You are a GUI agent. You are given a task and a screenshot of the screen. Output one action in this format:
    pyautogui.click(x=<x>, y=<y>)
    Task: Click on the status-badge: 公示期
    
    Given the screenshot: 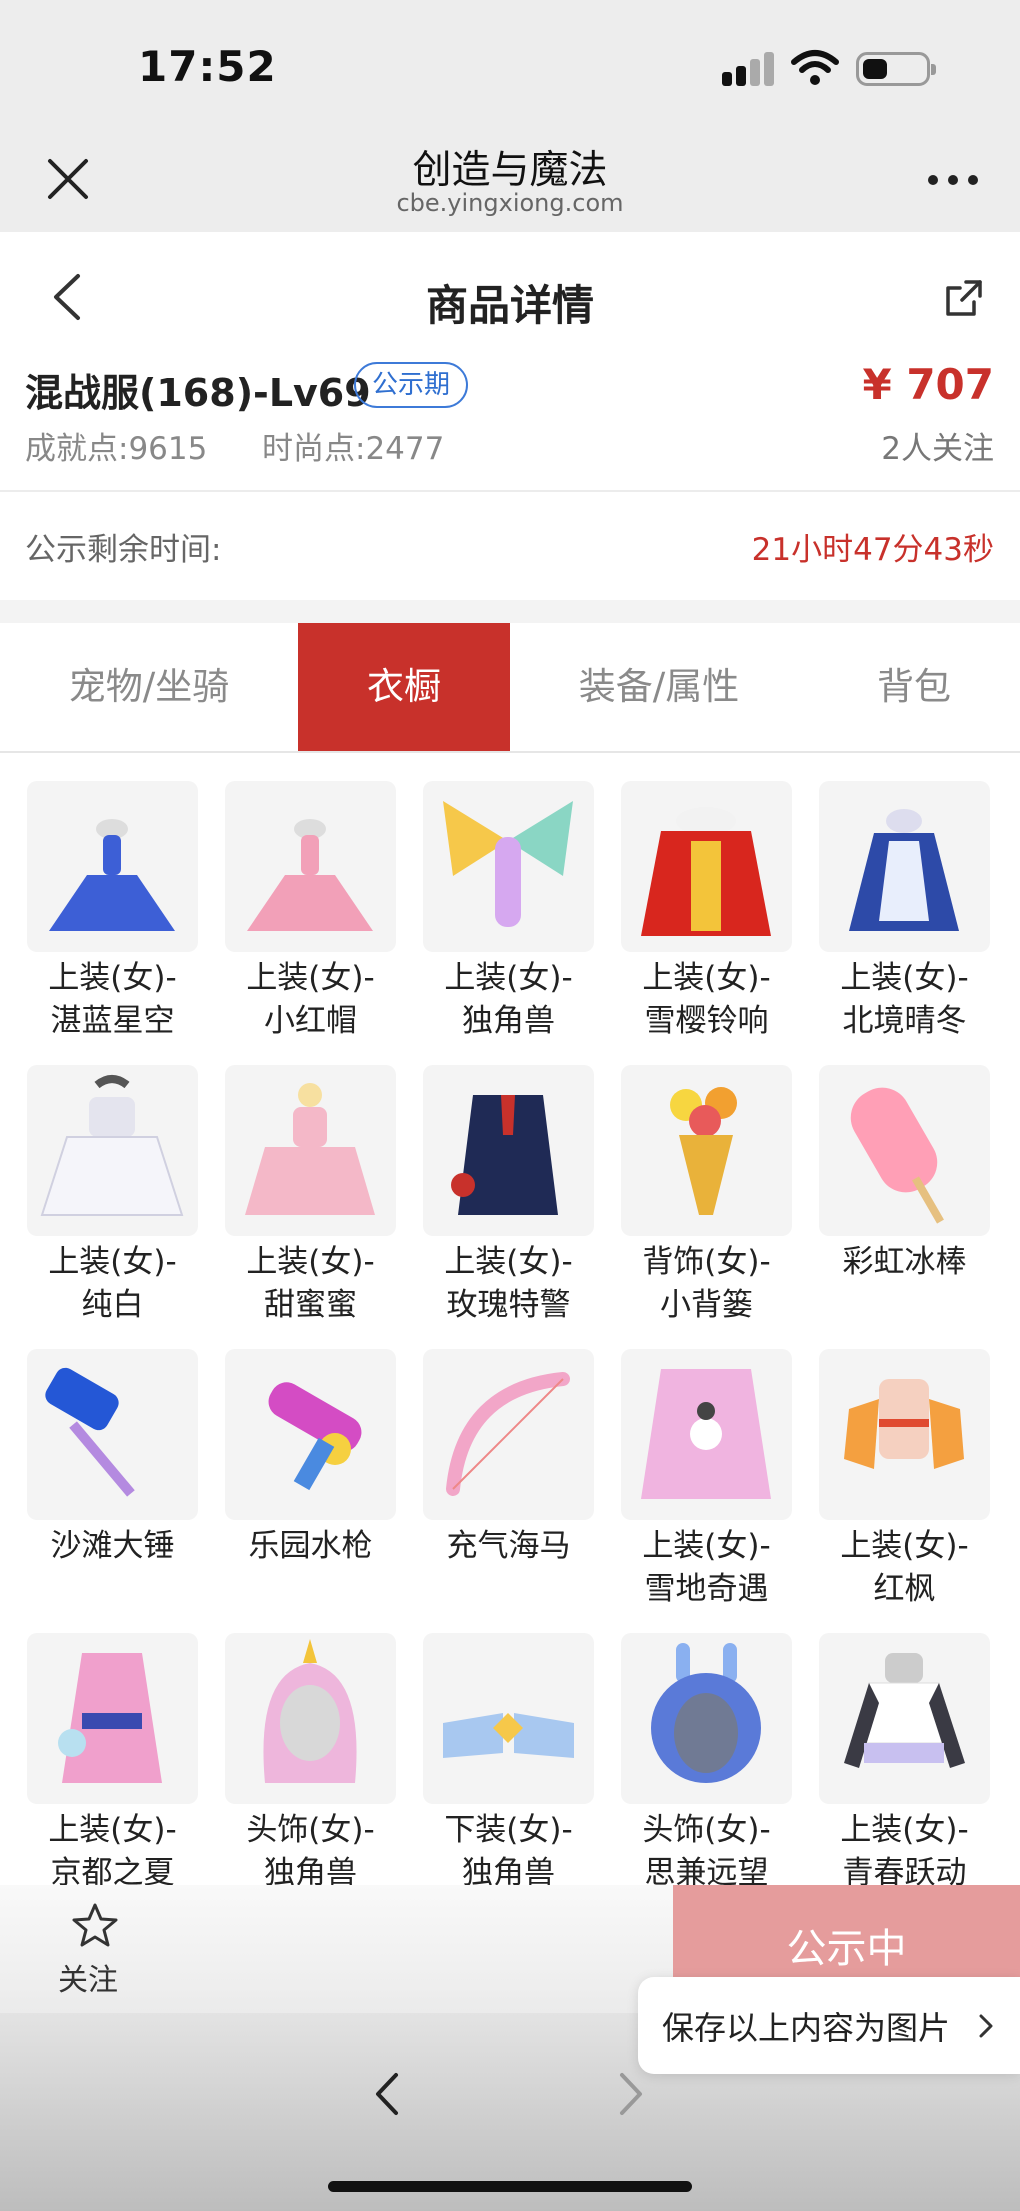 What is the action you would take?
    pyautogui.click(x=411, y=385)
    